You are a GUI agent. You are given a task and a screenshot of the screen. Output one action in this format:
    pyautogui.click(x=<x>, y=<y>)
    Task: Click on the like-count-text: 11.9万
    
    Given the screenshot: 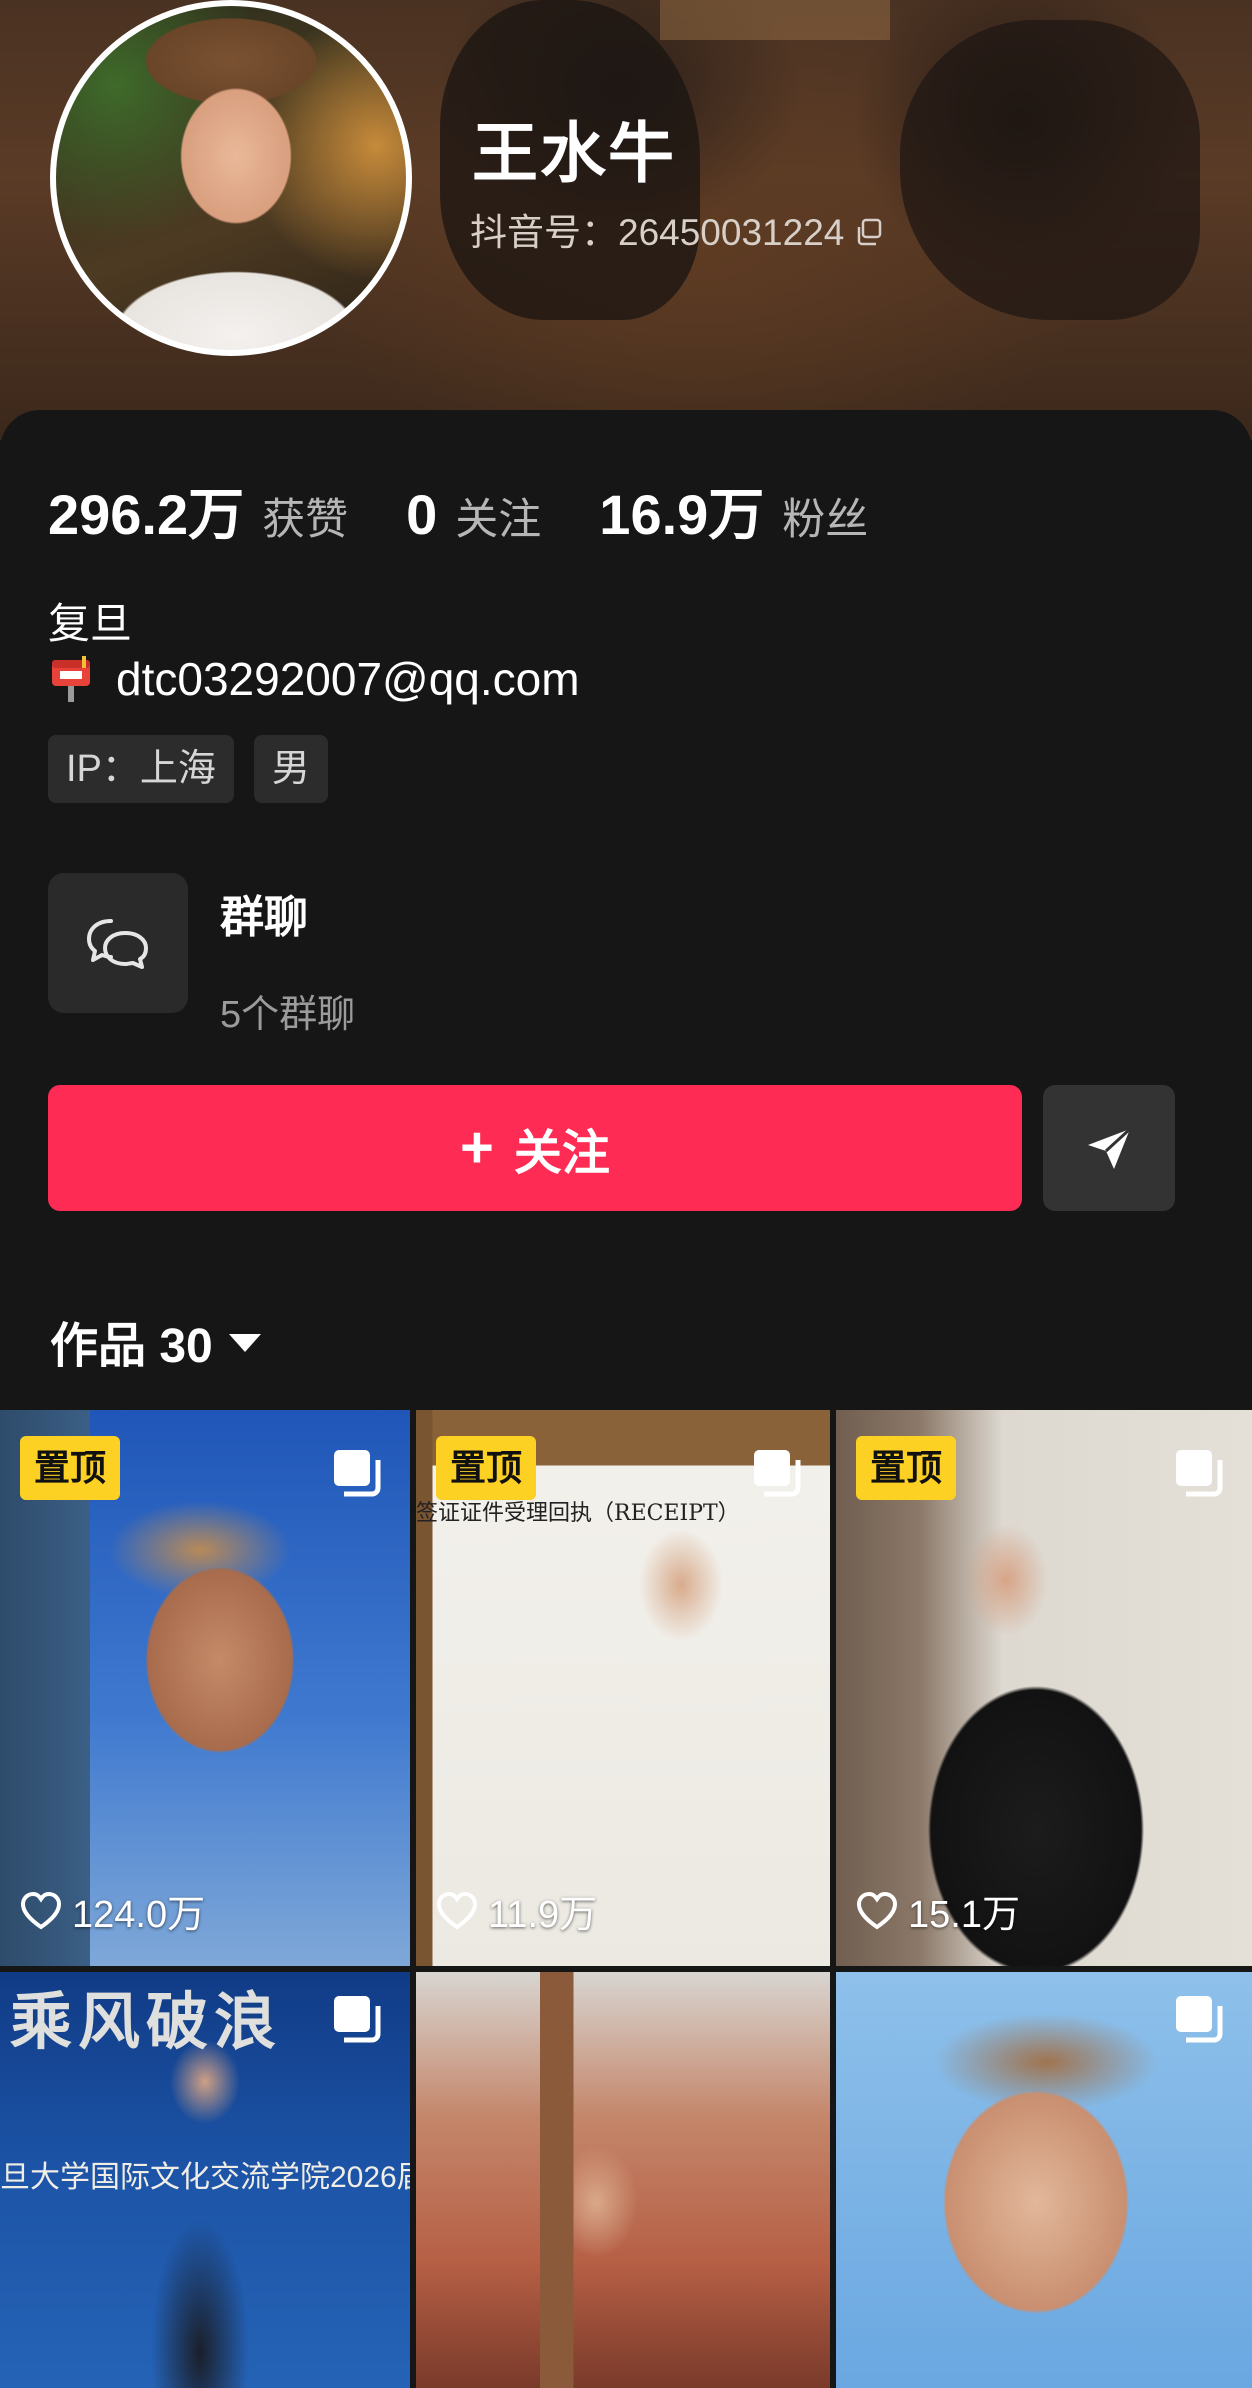 What is the action you would take?
    pyautogui.click(x=543, y=1915)
    